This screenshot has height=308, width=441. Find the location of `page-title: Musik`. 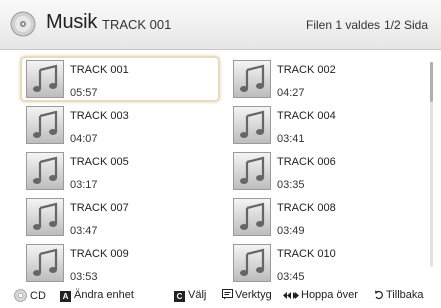

page-title: Musik is located at coordinates (72, 22).